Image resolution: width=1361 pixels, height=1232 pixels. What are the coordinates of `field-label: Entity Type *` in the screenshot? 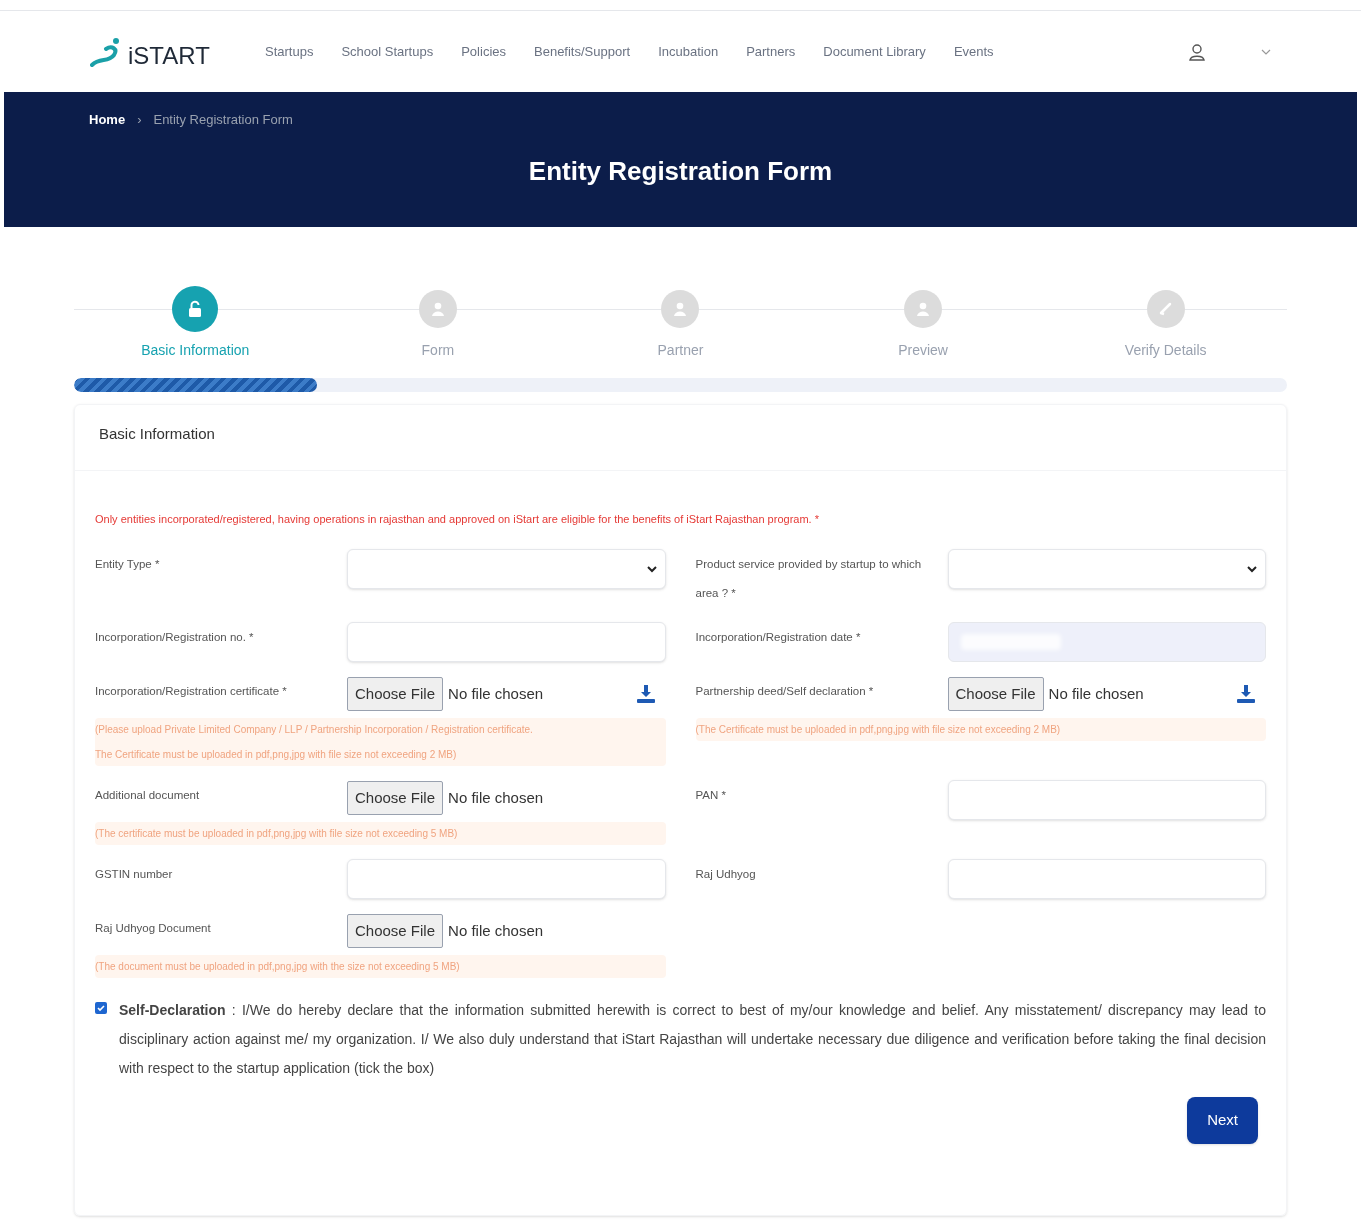 It's located at (128, 564).